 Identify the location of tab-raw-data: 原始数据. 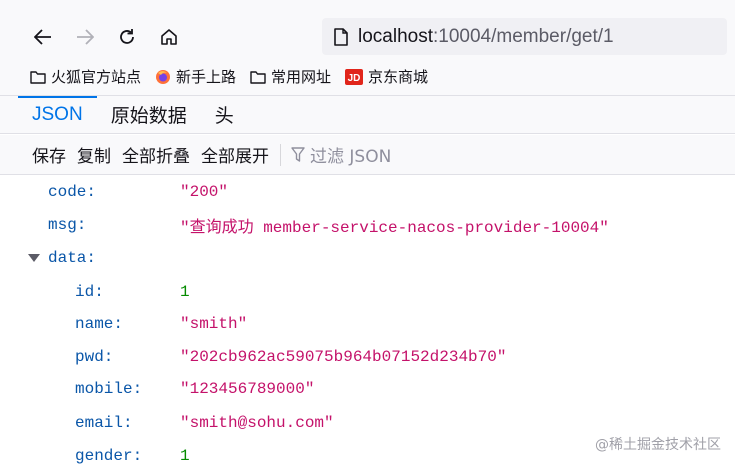
(149, 114).